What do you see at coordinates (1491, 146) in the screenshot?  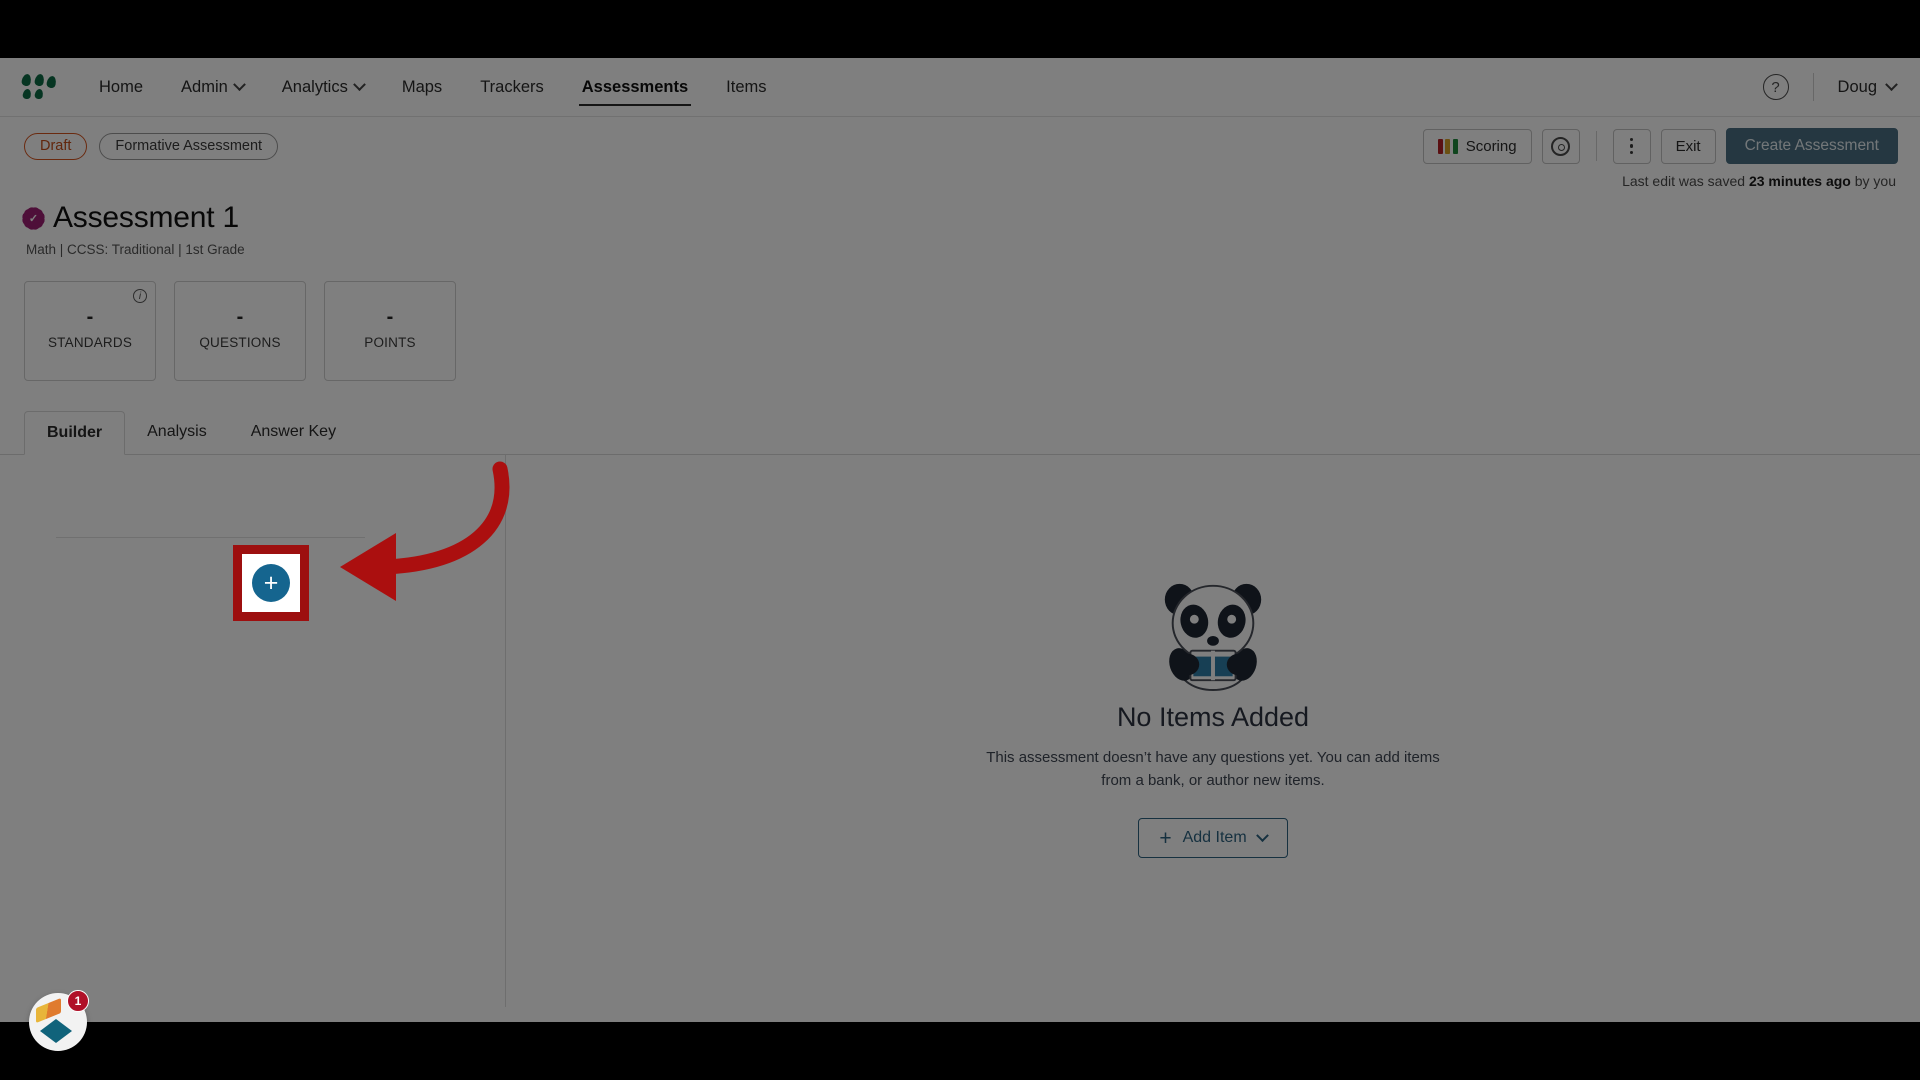 I see `scoring-button-label: Scoring` at bounding box center [1491, 146].